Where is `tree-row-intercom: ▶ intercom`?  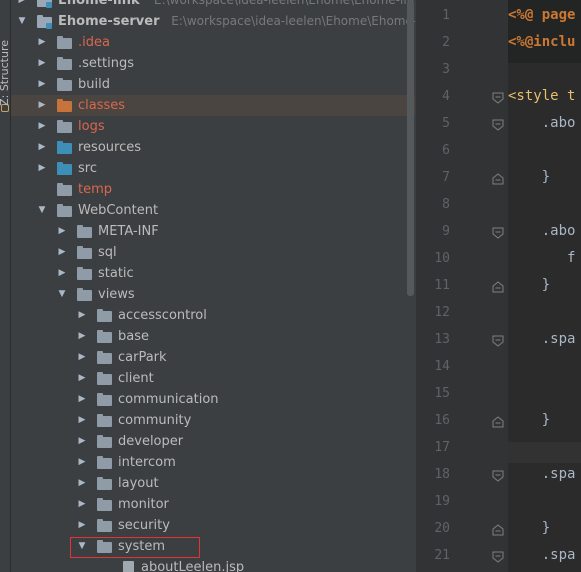 tree-row-intercom: ▶ intercom is located at coordinates (213, 462).